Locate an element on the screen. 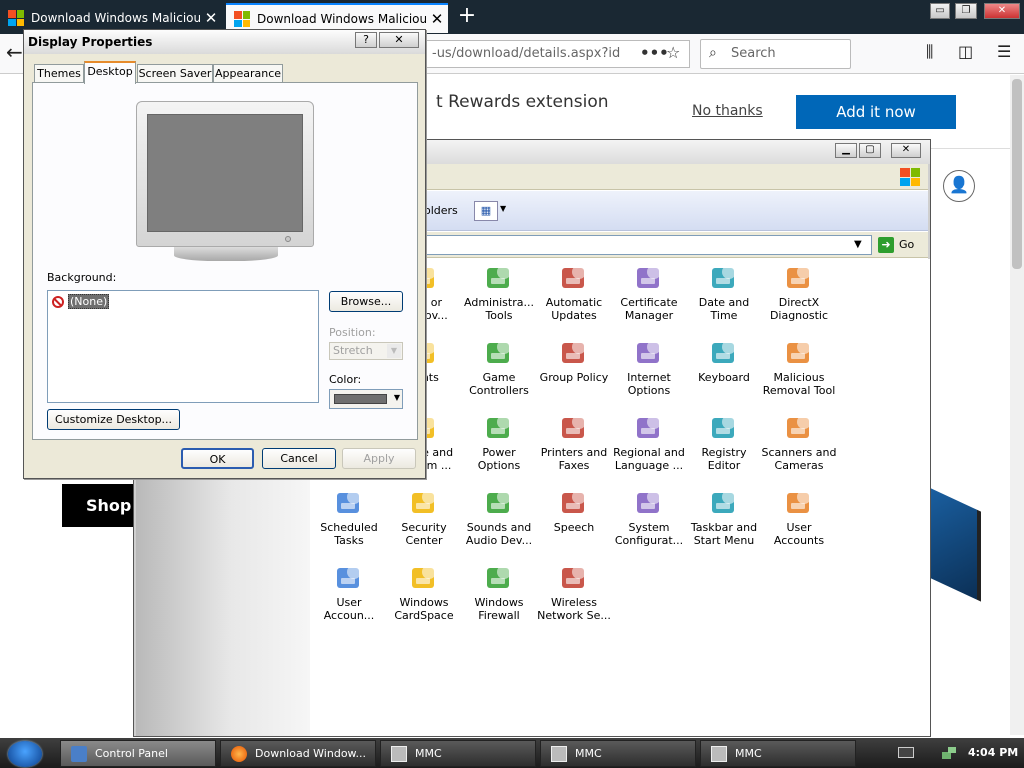  control-panel-item: Windows CardSpace is located at coordinates (424, 592).